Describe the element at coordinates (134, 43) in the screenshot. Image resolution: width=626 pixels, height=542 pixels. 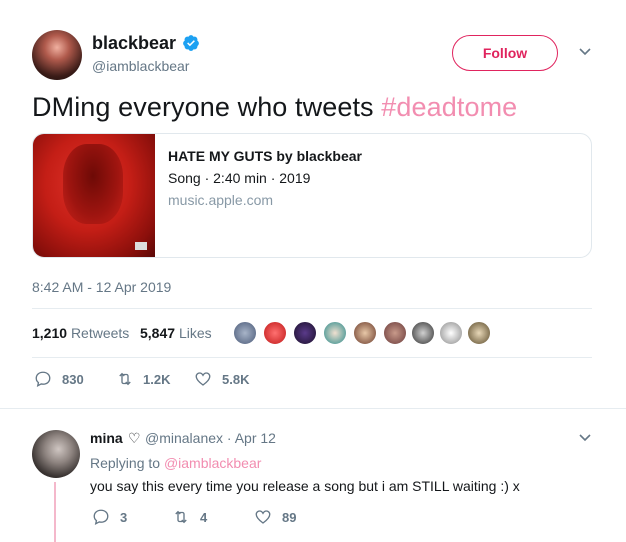
I see `author-name: blackbear` at that location.